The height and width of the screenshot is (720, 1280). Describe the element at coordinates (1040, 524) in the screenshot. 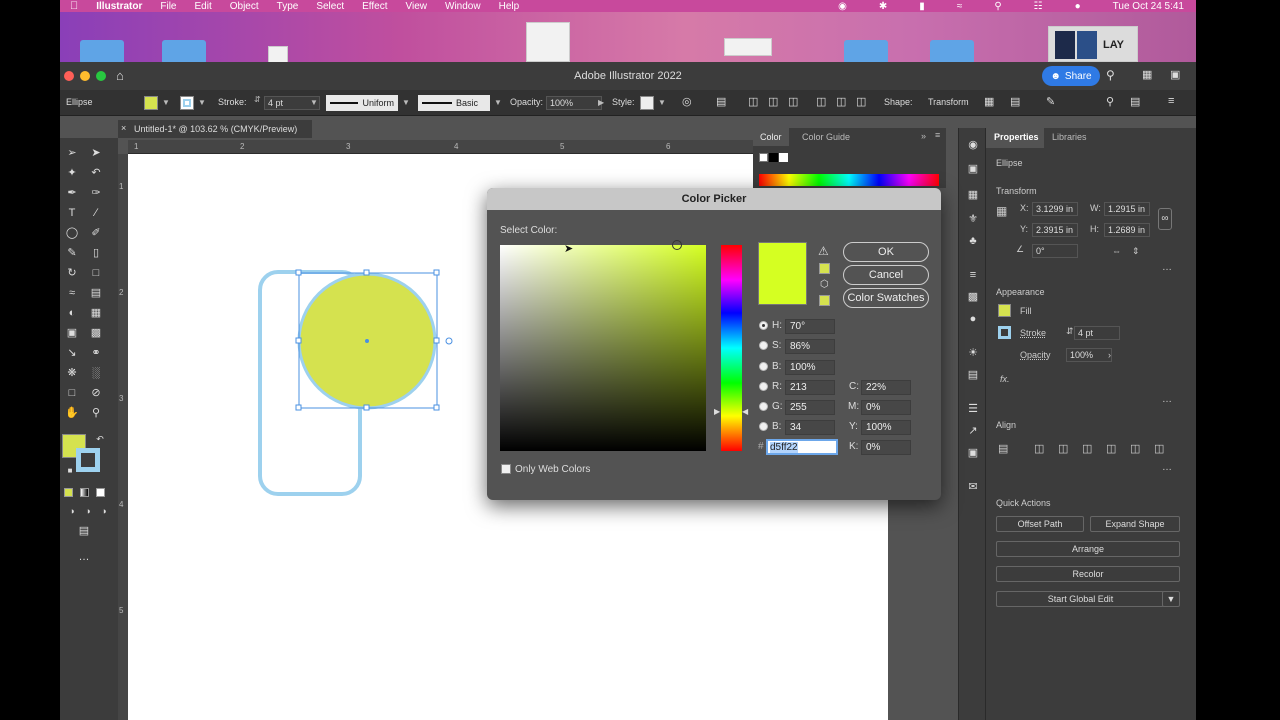

I see `offset-path-button: Offset Path` at that location.